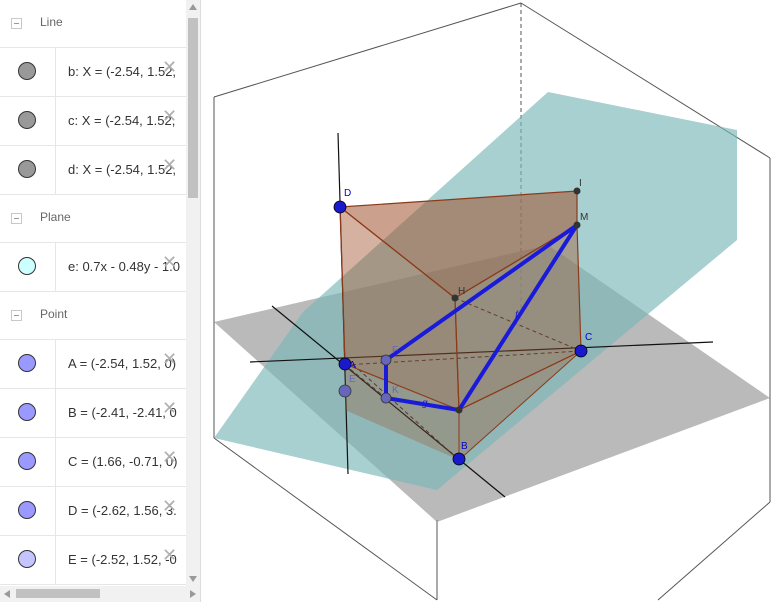 The image size is (778, 602). Describe the element at coordinates (352, 379) in the screenshot. I see `label-E: E` at that location.